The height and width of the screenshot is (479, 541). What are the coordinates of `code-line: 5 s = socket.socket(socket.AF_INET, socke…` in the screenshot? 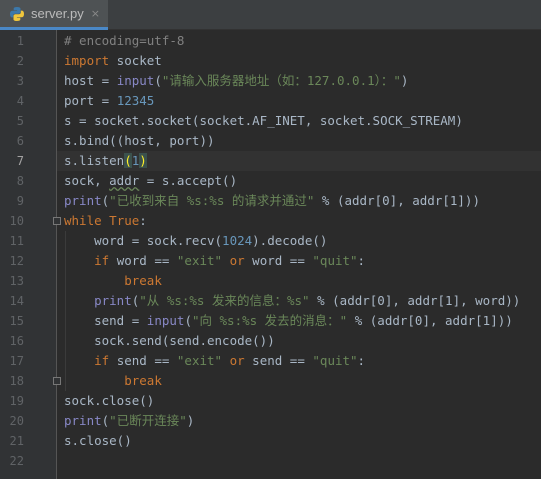 It's located at (270, 121).